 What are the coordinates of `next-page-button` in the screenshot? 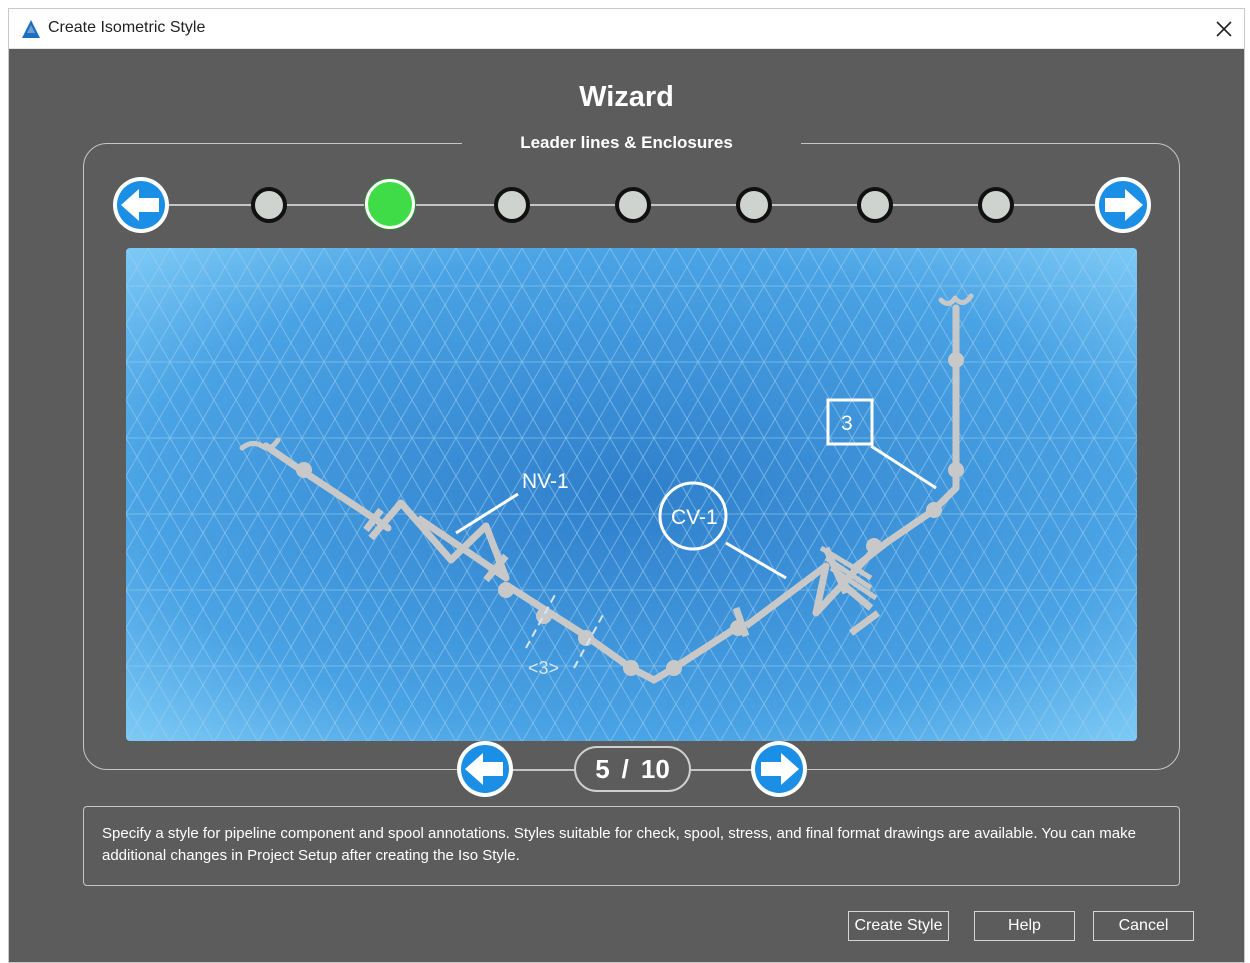 It's located at (779, 769).